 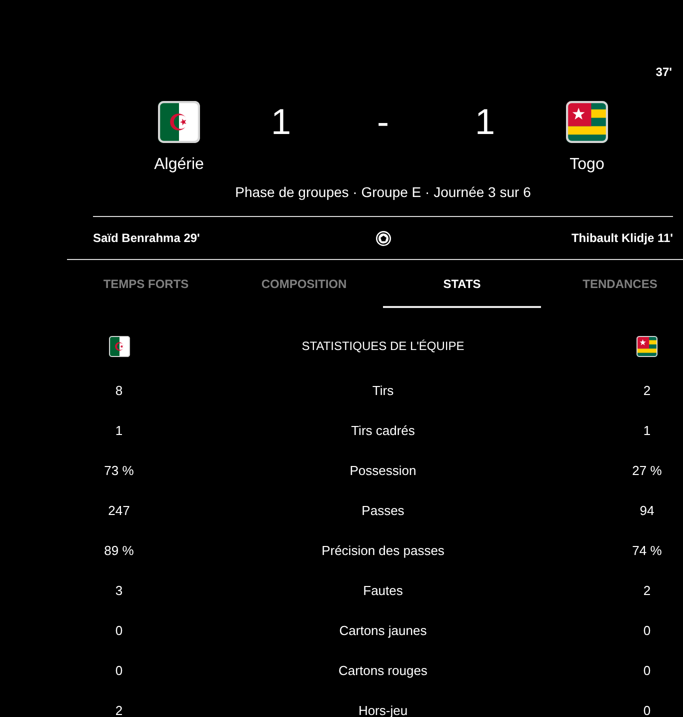 What do you see at coordinates (383, 470) in the screenshot?
I see `stat-label: Possession` at bounding box center [383, 470].